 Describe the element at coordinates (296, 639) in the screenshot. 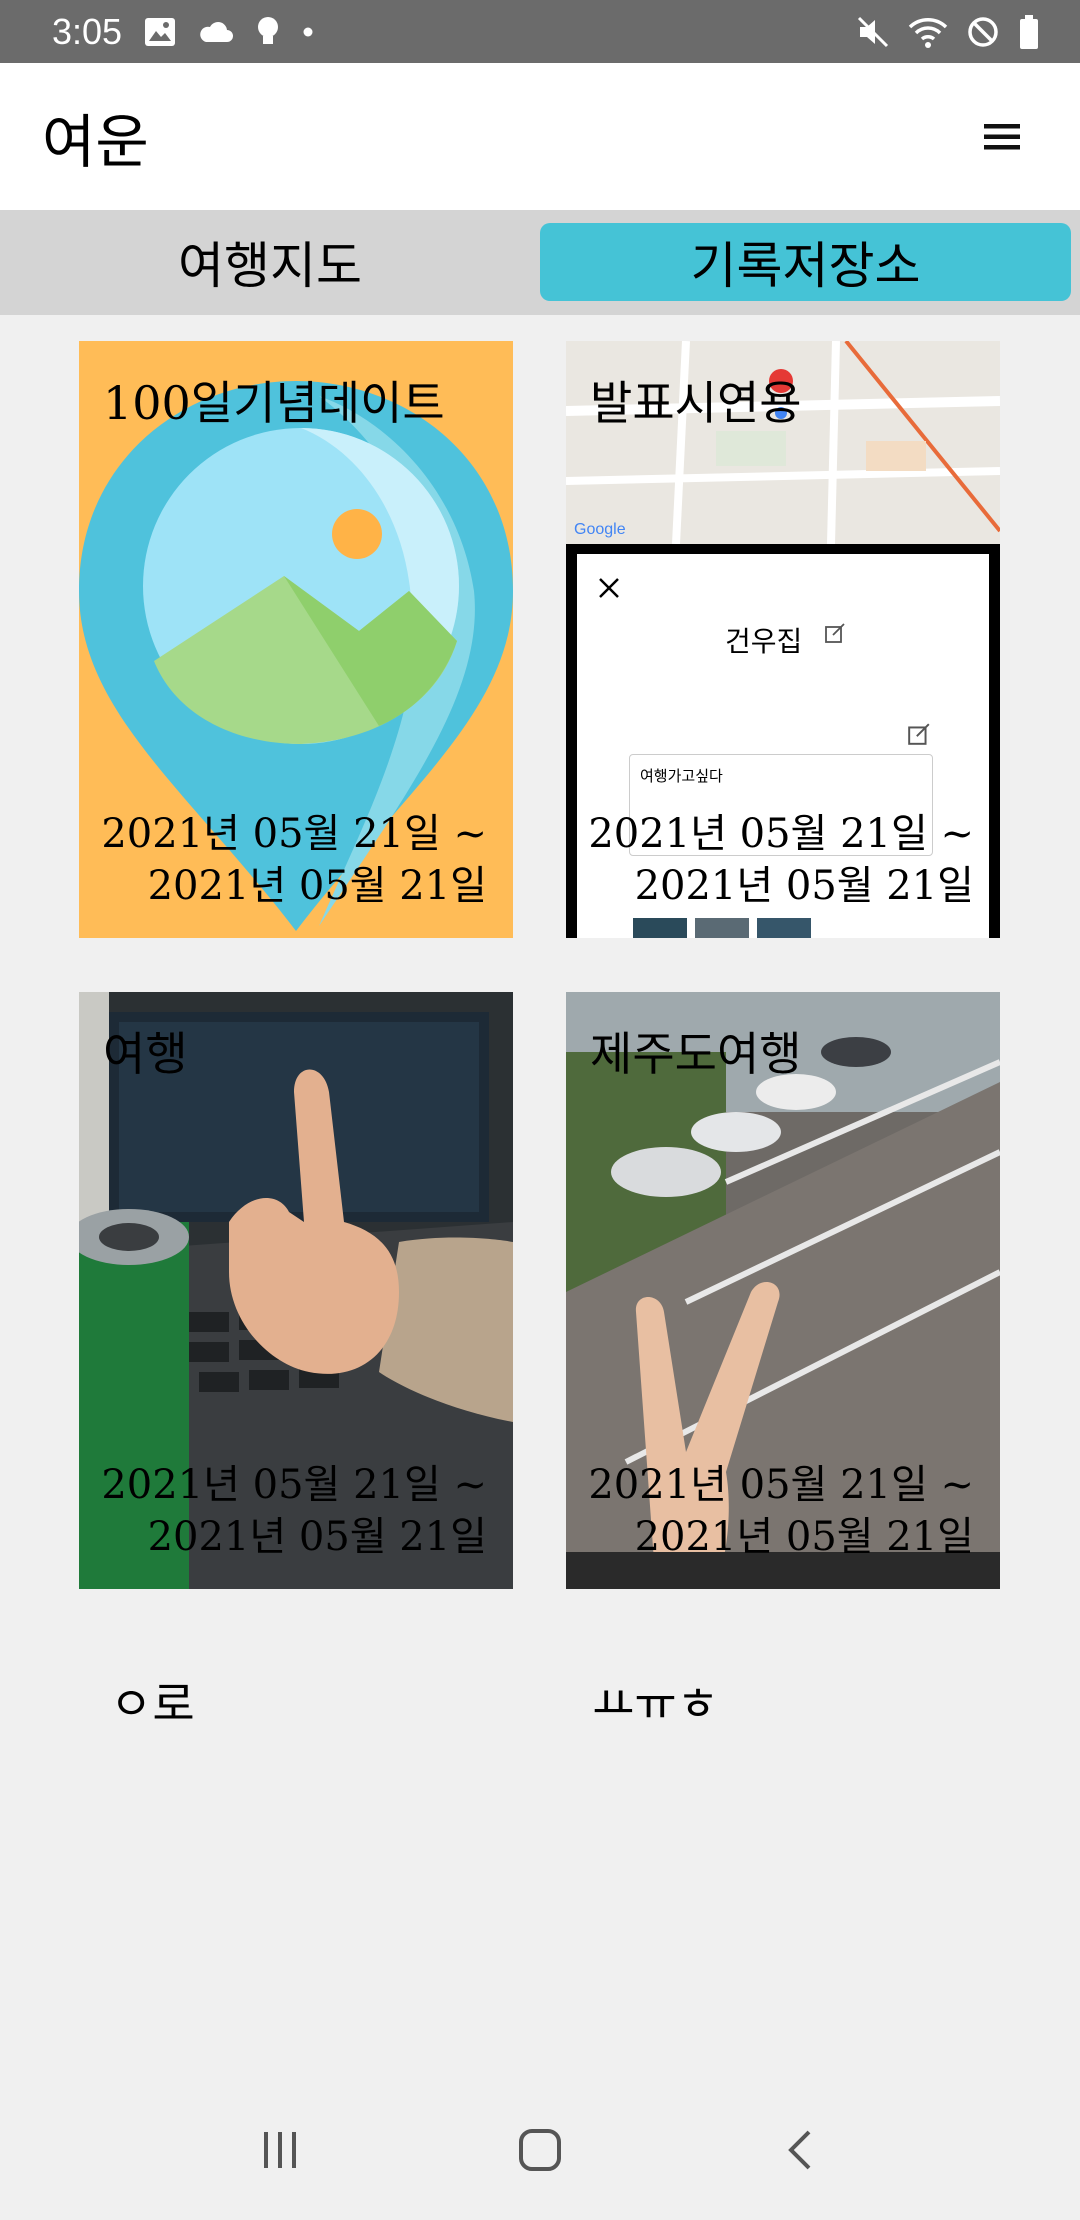

I see `record-card: 100일기념데이트 2021년 05월 21일 ~ 2021년 05월 21일` at that location.